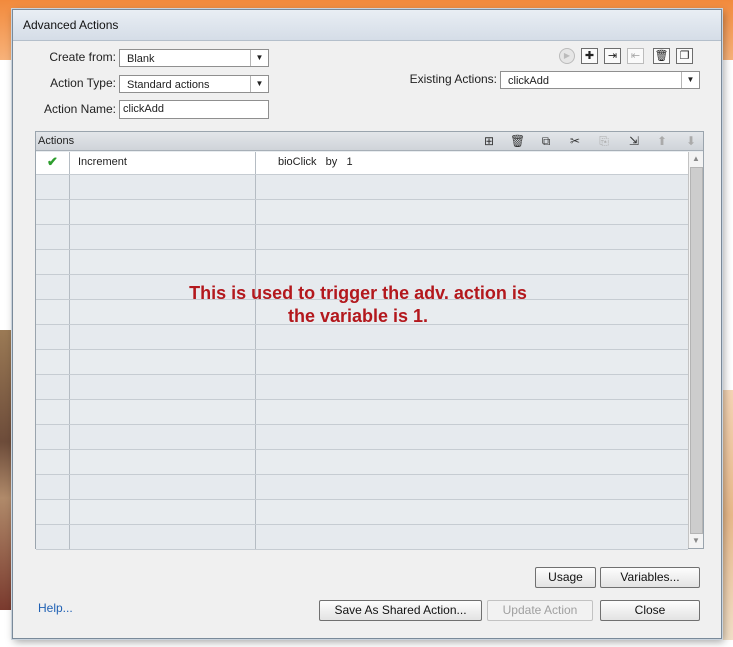 Image resolution: width=733 pixels, height=647 pixels. Describe the element at coordinates (82, 57) in the screenshot. I see `create-from-label: Create from:` at that location.